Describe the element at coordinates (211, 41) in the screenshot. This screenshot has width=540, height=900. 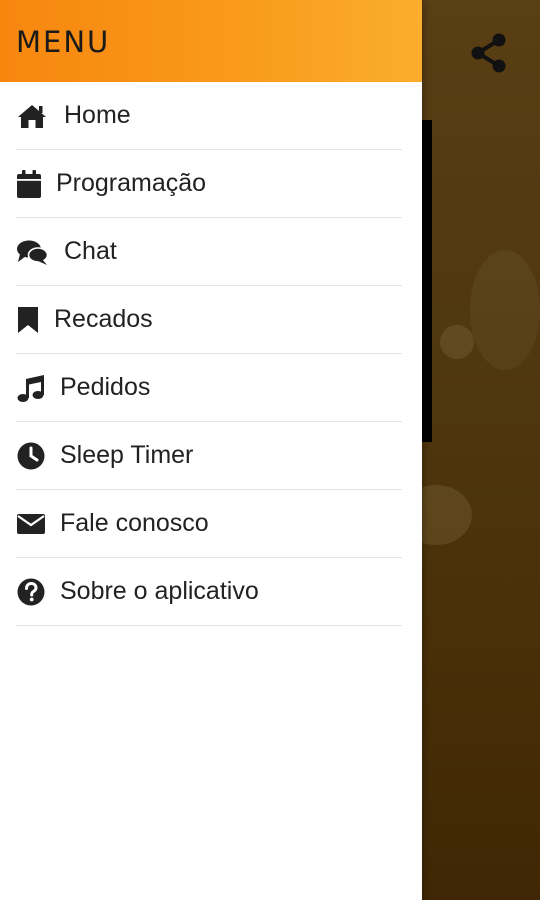
I see `drawer-header: MENU` at that location.